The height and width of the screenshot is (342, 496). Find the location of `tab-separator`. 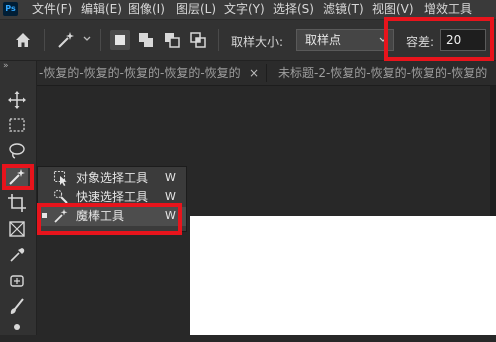

tab-separator is located at coordinates (266, 73).